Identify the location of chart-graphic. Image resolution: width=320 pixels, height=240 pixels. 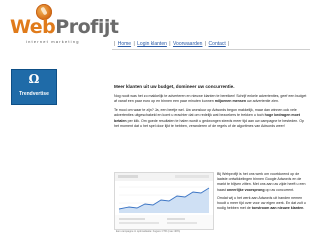
(164, 201).